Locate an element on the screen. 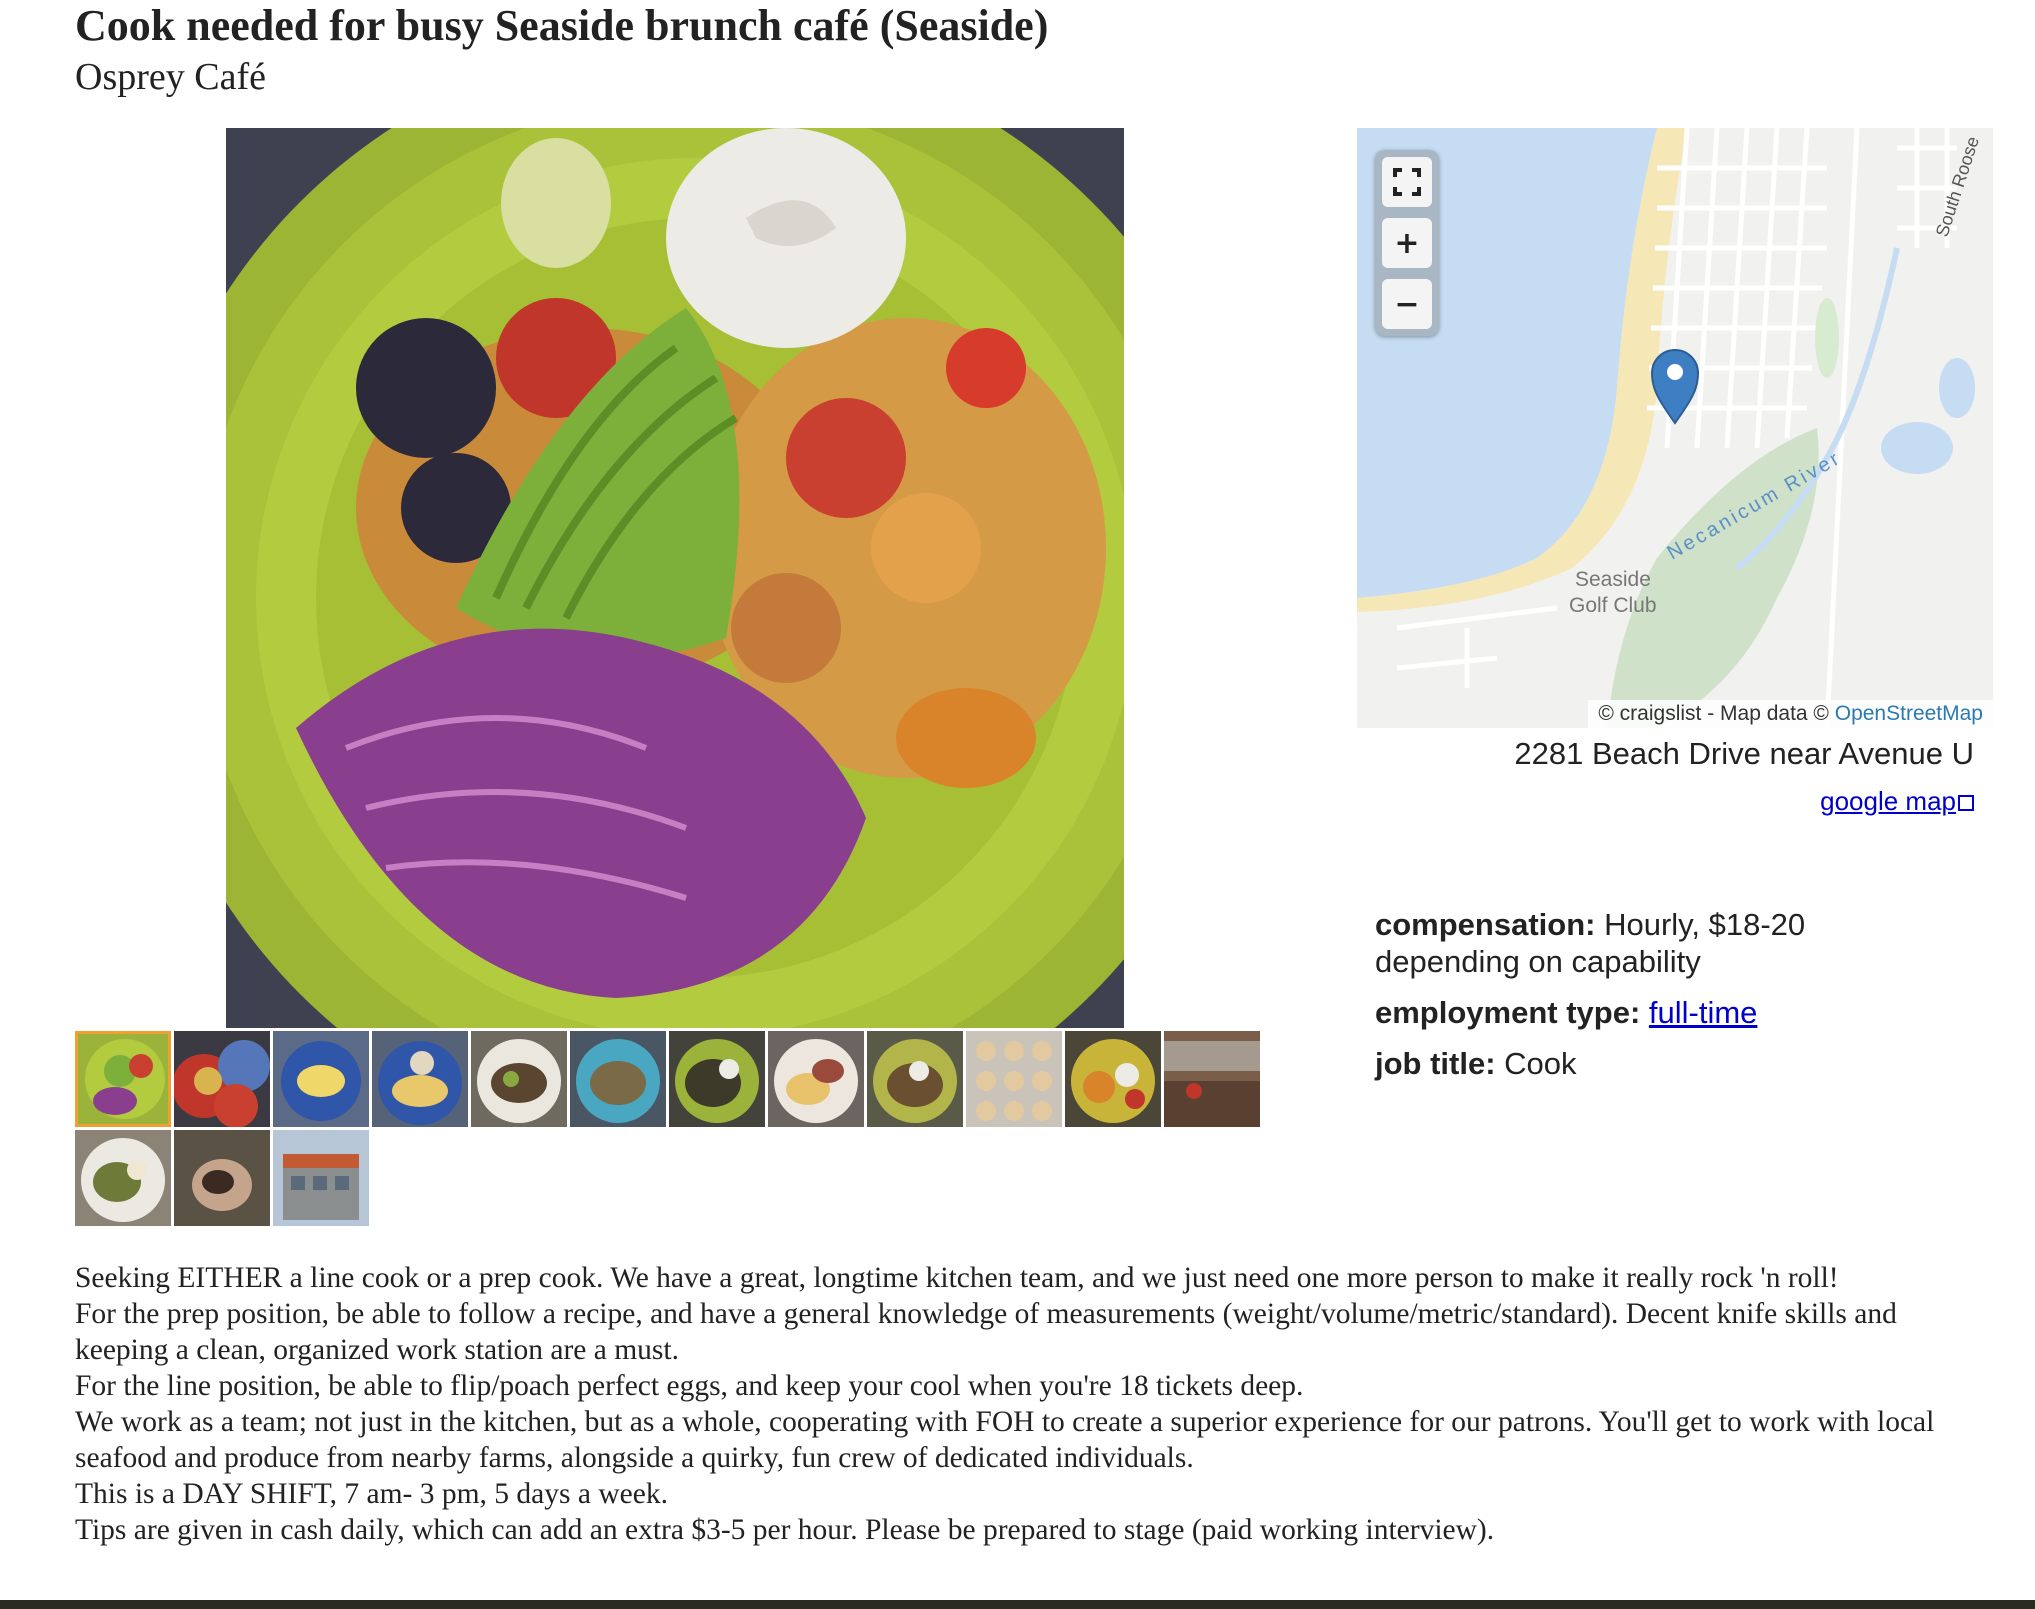 This screenshot has width=2035, height=1609. google-map-link: google map is located at coordinates (1888, 801).